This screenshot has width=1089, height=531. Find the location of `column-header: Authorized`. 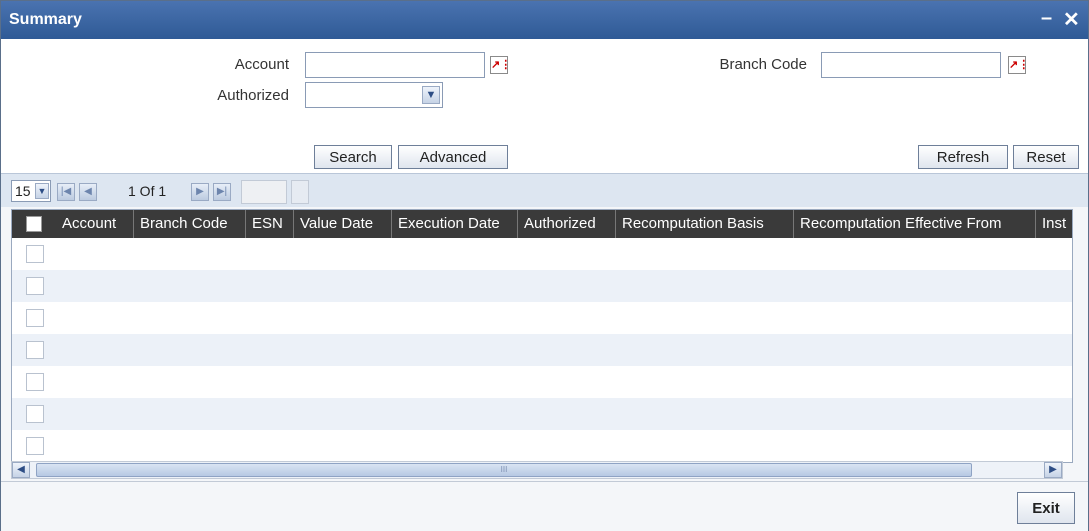

column-header: Authorized is located at coordinates (567, 224).